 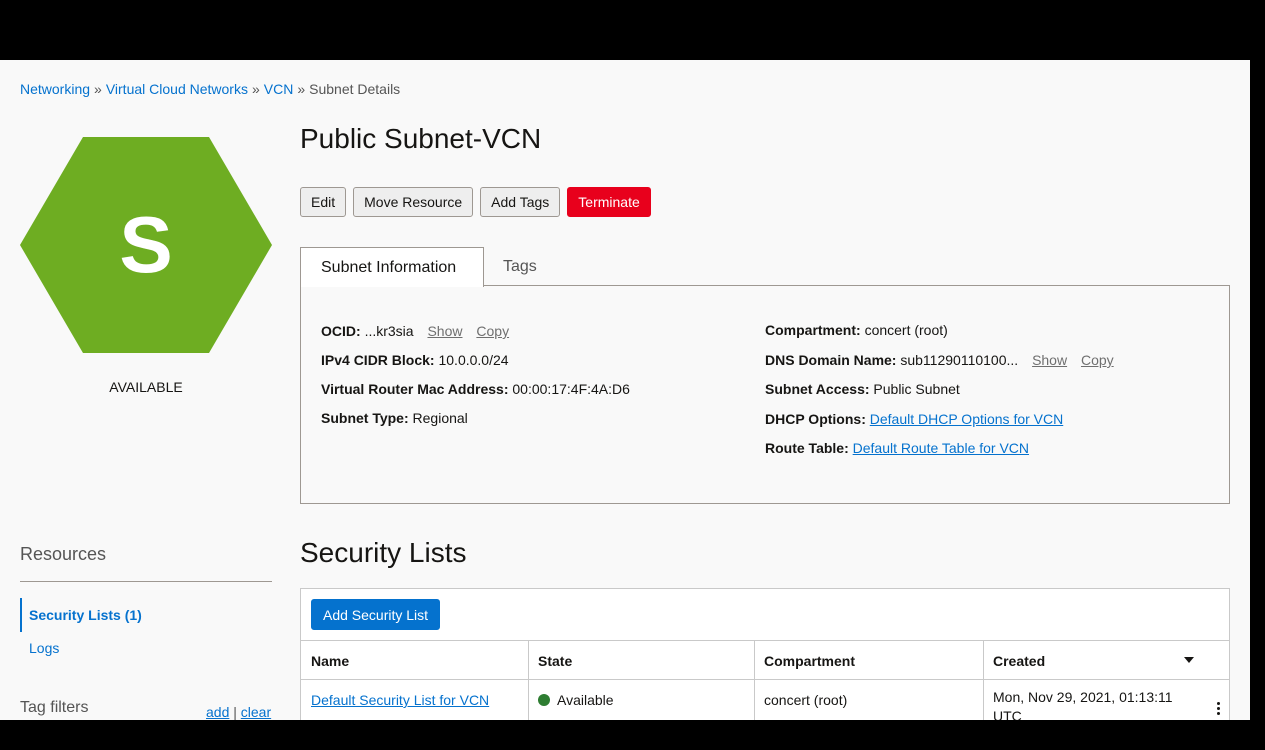 What do you see at coordinates (421, 138) in the screenshot?
I see `page-title: Public Subnet-VCN` at bounding box center [421, 138].